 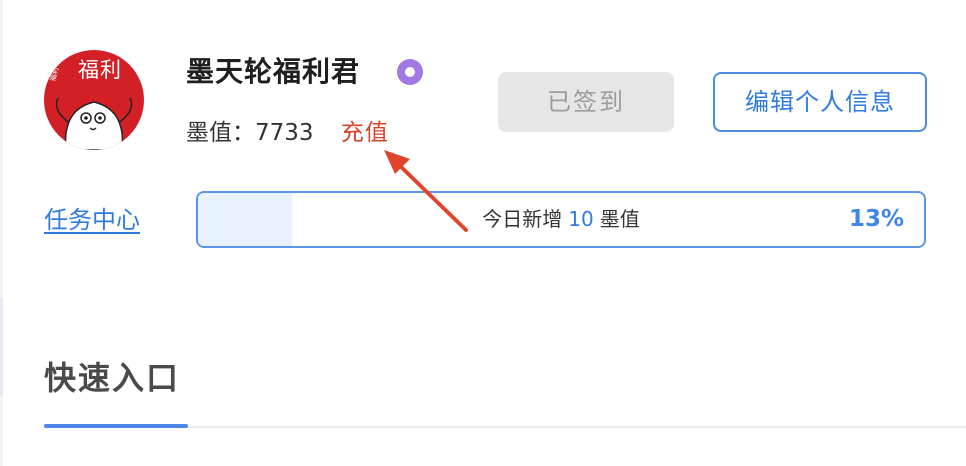 I want to click on daily-progress-bar: 今日新增 10 墨值 13%, so click(x=561, y=219).